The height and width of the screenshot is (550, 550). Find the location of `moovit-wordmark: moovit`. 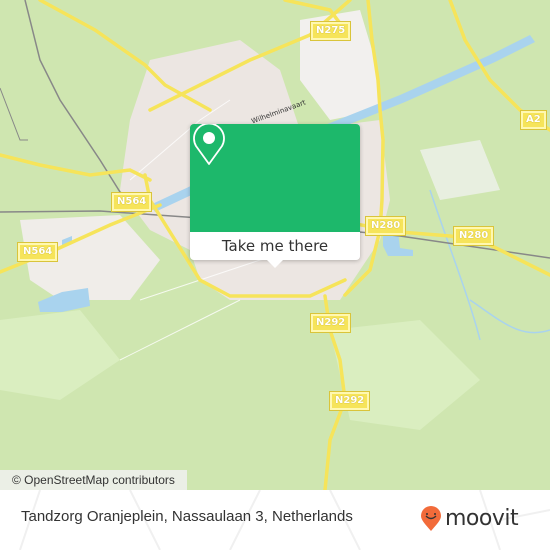

moovit-wordmark: moovit is located at coordinates (482, 518).